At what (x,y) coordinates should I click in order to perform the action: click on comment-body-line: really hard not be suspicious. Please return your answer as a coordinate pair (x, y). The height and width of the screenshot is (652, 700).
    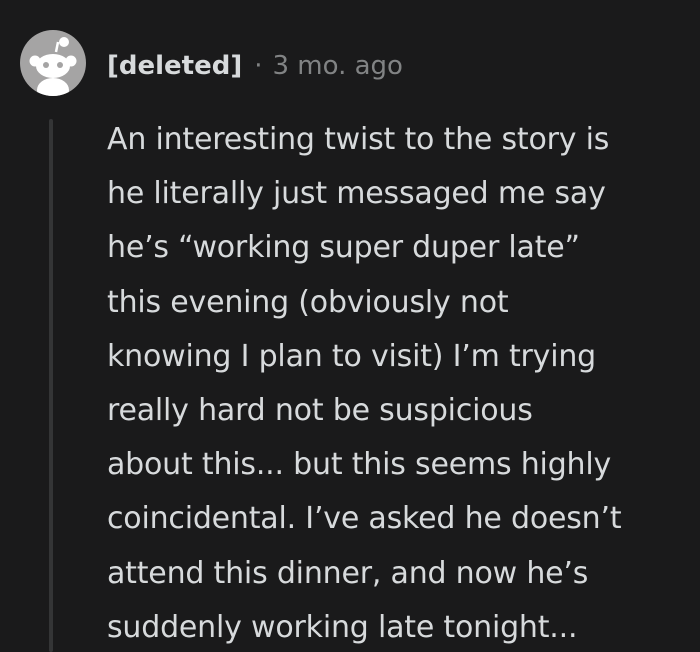
    Looking at the image, I should click on (320, 410).